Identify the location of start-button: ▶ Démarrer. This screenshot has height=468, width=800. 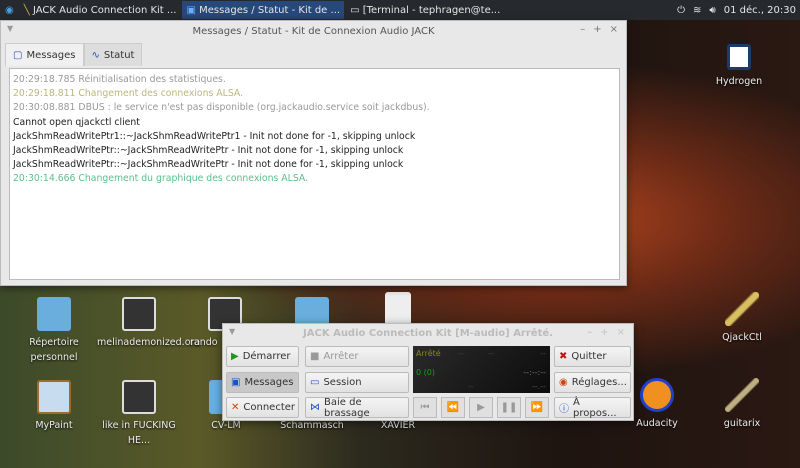
(262, 356).